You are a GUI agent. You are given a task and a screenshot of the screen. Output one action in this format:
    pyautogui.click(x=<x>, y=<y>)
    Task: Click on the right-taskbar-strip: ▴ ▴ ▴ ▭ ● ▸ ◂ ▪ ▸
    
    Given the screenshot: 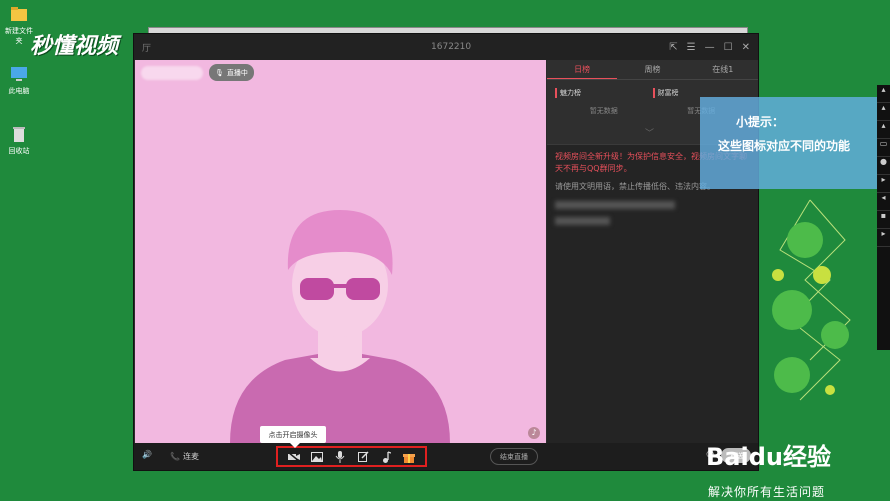 What is the action you would take?
    pyautogui.click(x=883, y=217)
    